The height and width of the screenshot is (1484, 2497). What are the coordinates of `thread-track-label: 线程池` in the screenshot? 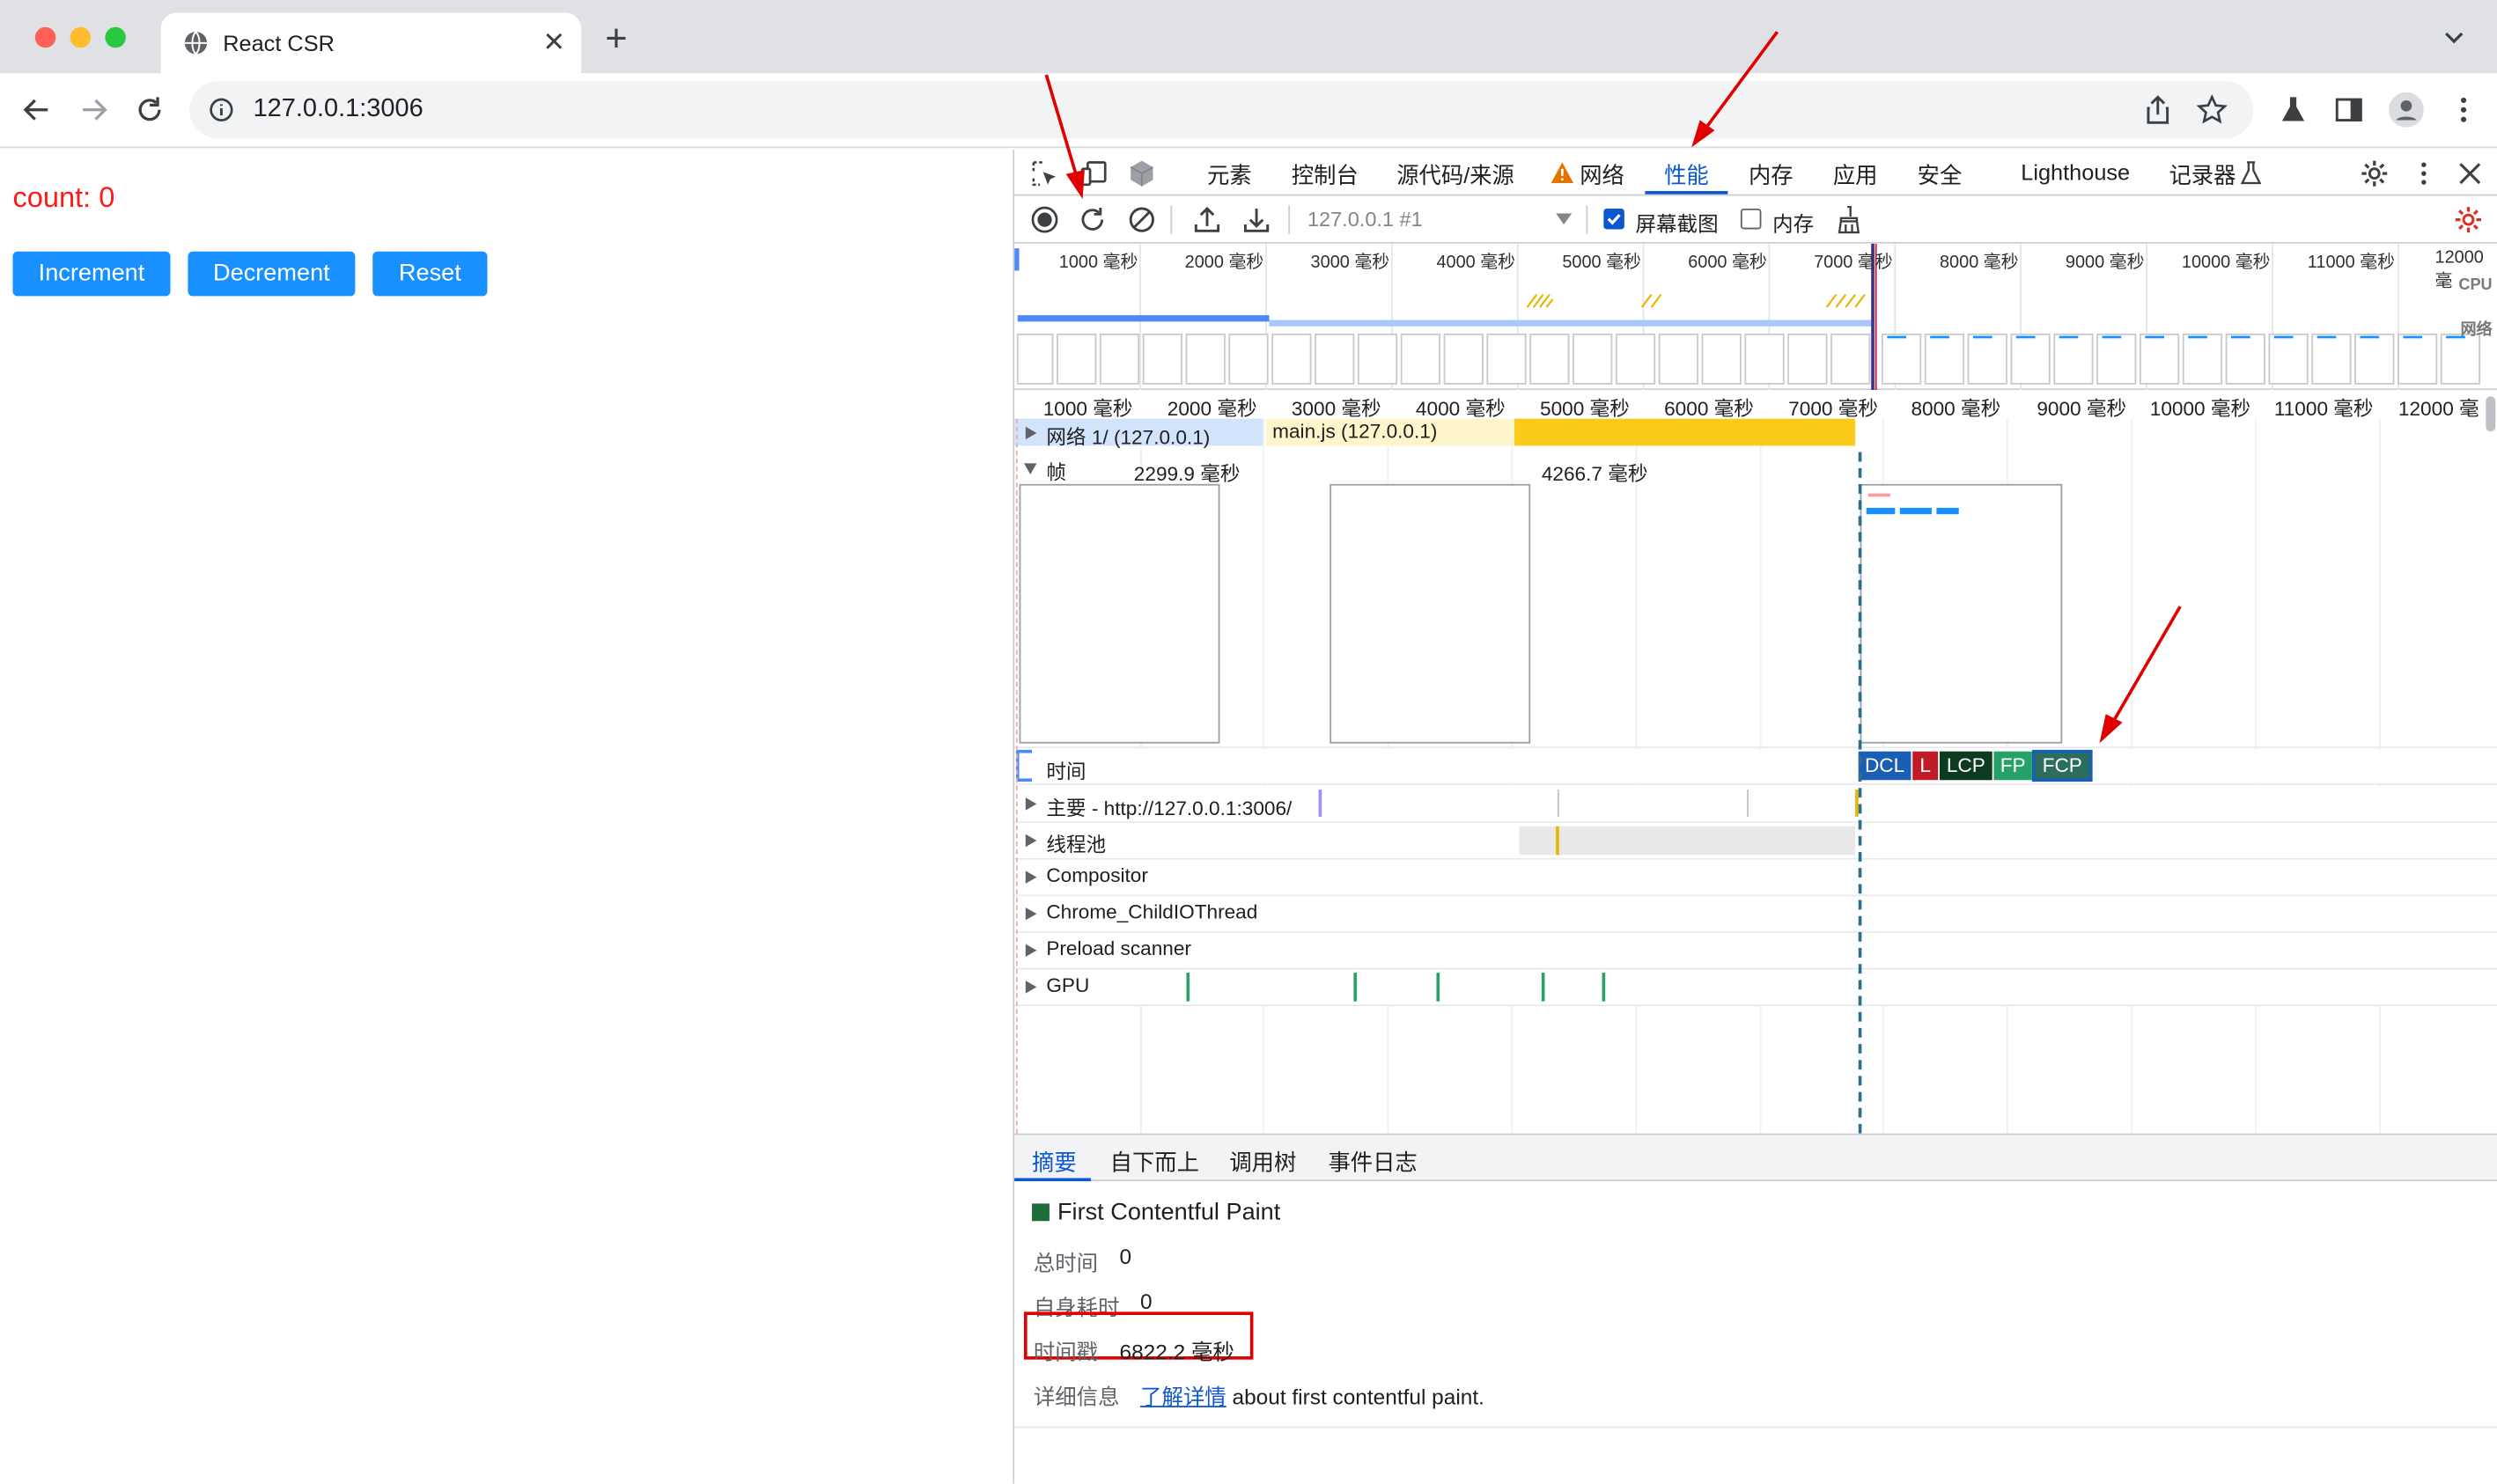 It's located at (1077, 846).